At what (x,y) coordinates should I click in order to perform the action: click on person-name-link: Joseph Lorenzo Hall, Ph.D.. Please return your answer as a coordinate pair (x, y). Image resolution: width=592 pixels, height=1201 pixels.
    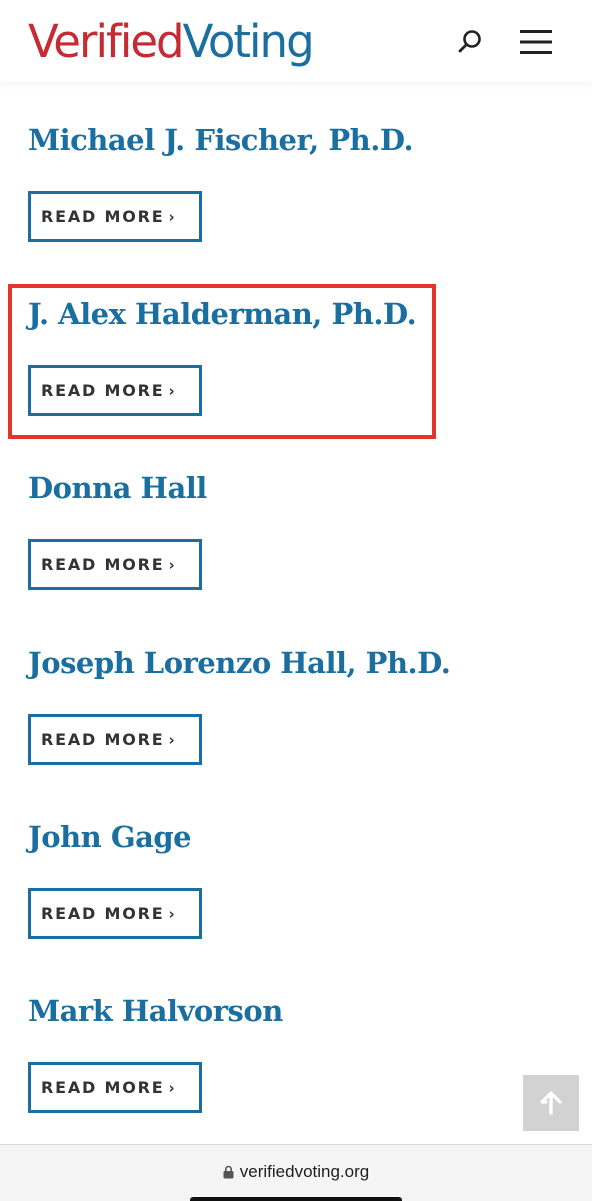
    Looking at the image, I should click on (308, 663).